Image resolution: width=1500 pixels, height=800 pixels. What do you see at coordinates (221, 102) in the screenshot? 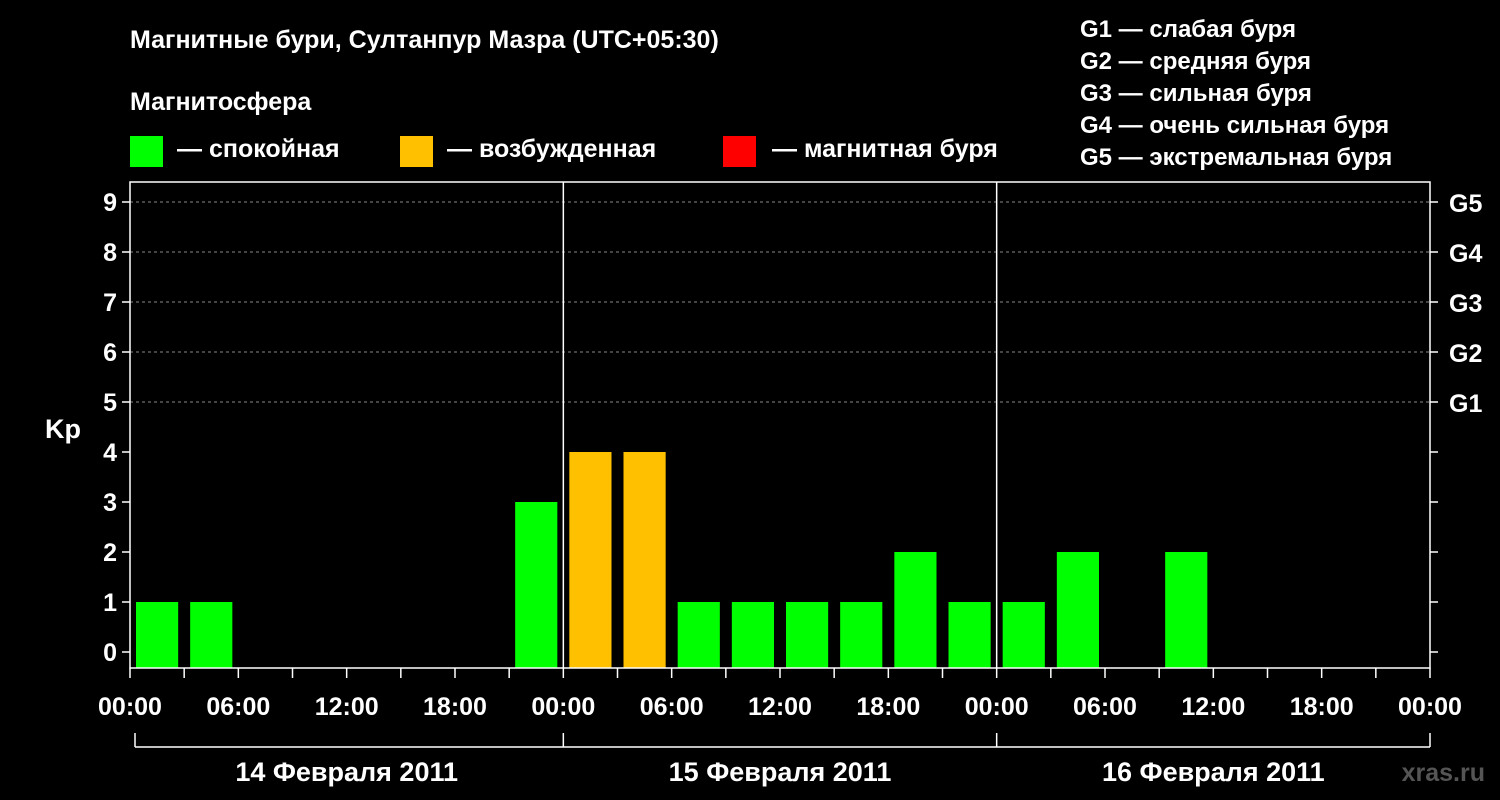
I see `legend-heading: Магнитосфера` at bounding box center [221, 102].